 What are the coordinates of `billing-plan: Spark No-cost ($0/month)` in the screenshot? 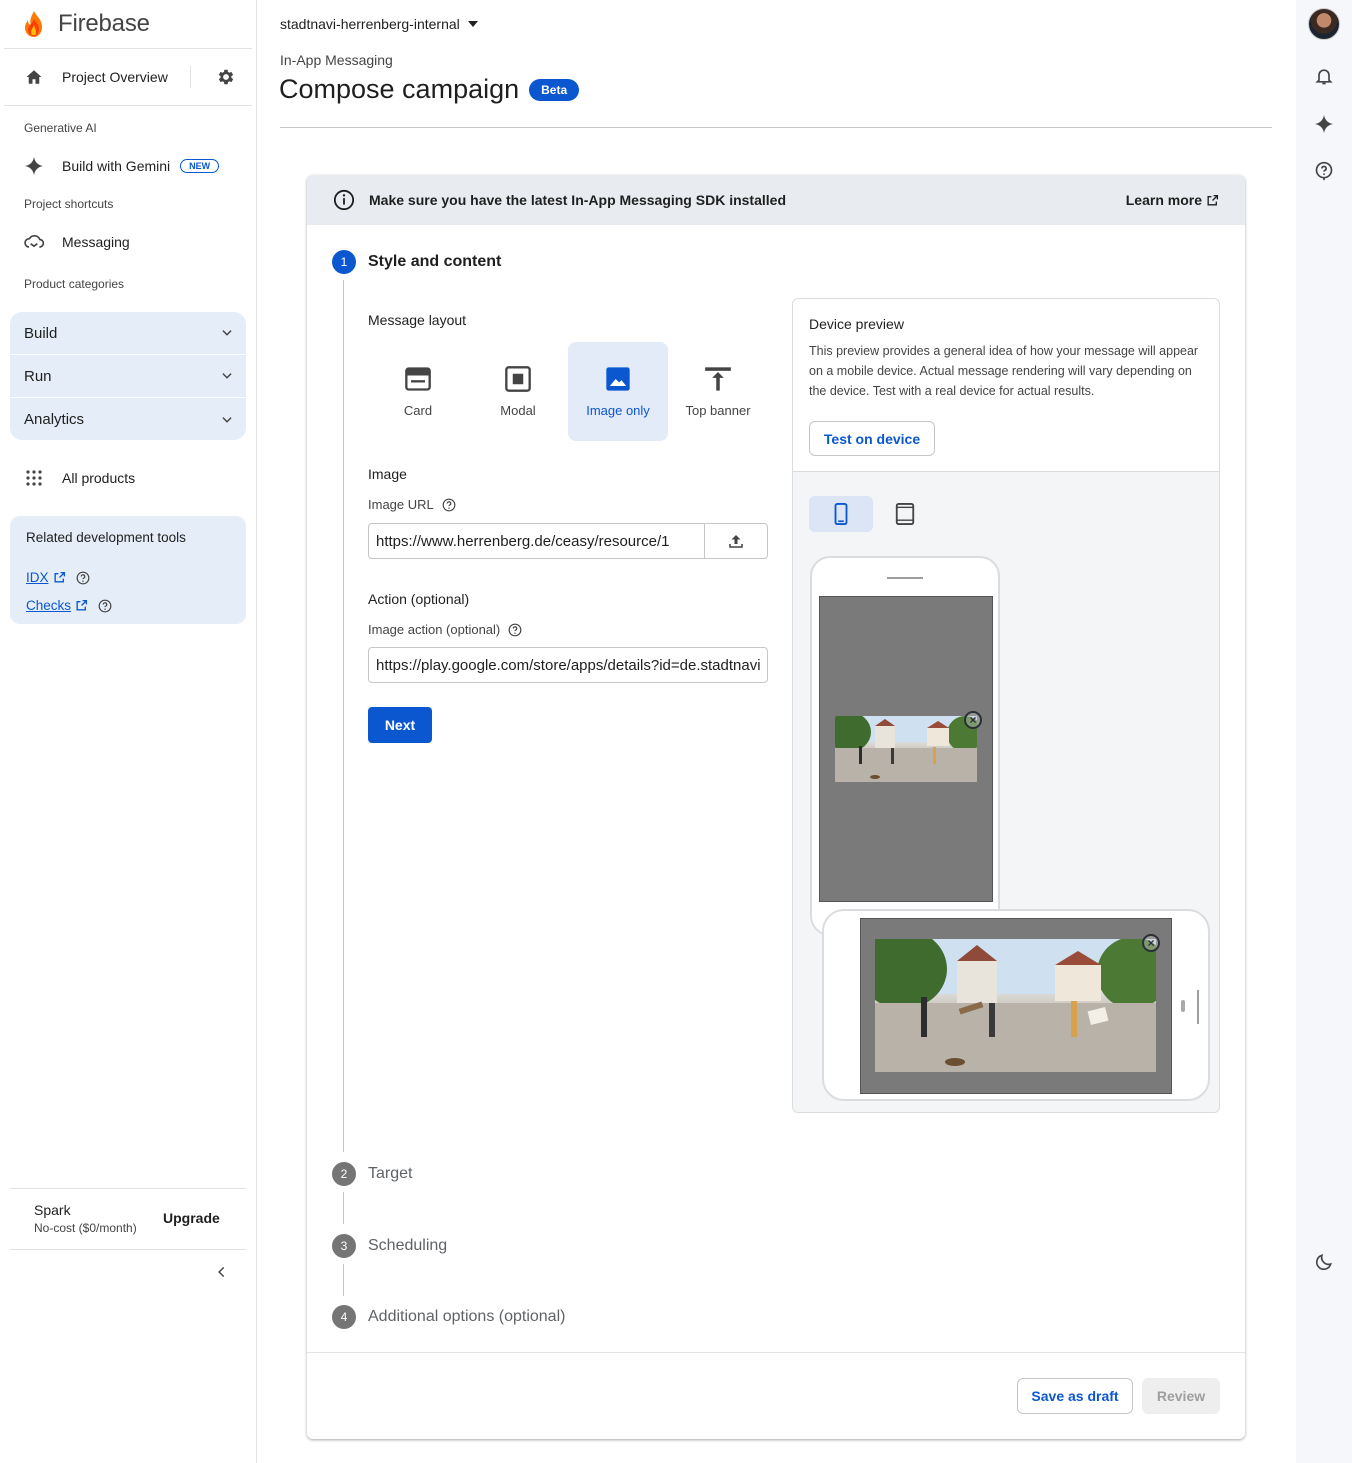 It's located at (85, 1218).